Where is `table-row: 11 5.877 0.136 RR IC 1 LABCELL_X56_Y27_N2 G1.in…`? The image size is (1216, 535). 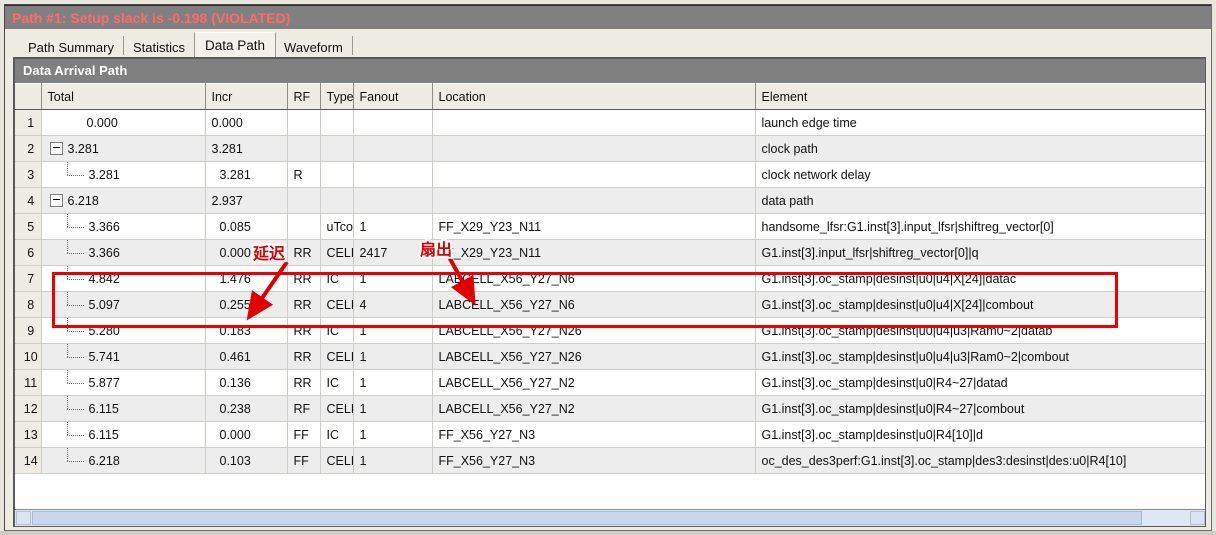 table-row: 11 5.877 0.136 RR IC 1 LABCELL_X56_Y27_N2 G1.in… is located at coordinates (610, 382).